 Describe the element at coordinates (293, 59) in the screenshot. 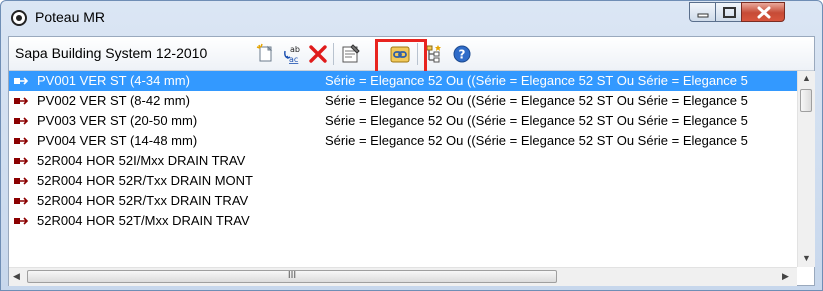

I see `svg-text: ac` at that location.